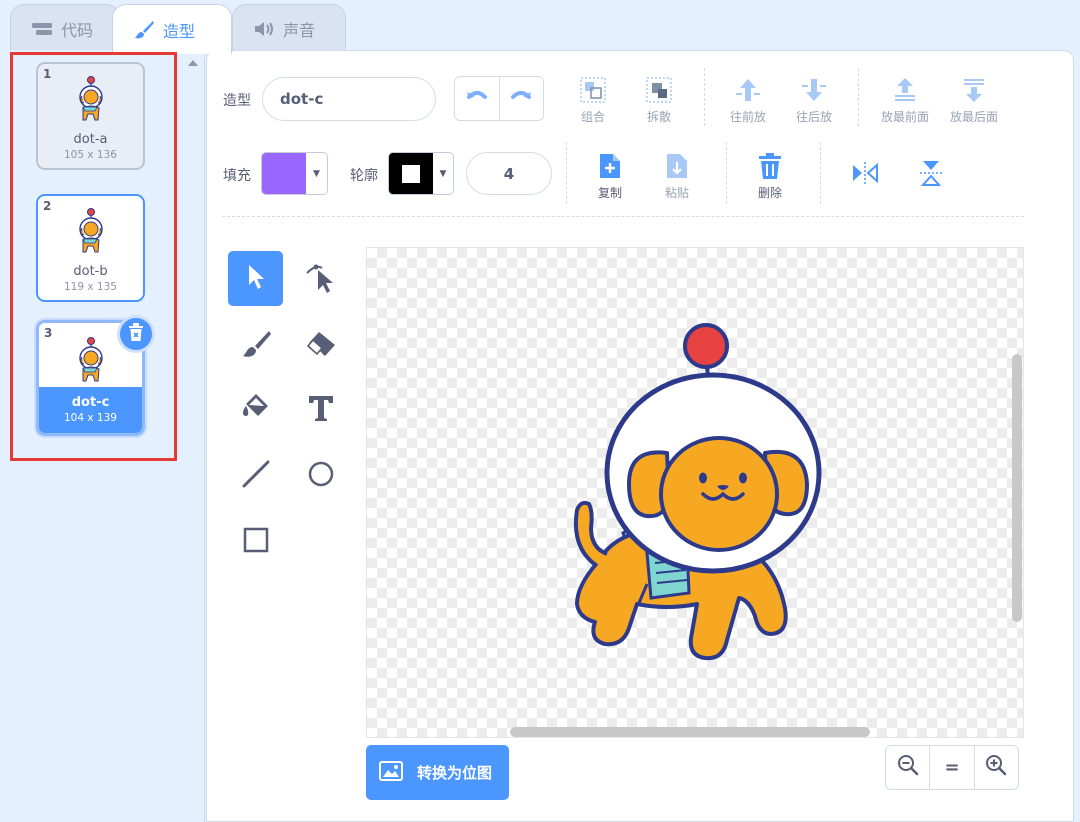 The height and width of the screenshot is (822, 1080). What do you see at coordinates (677, 166) in the screenshot?
I see `paste-icon` at bounding box center [677, 166].